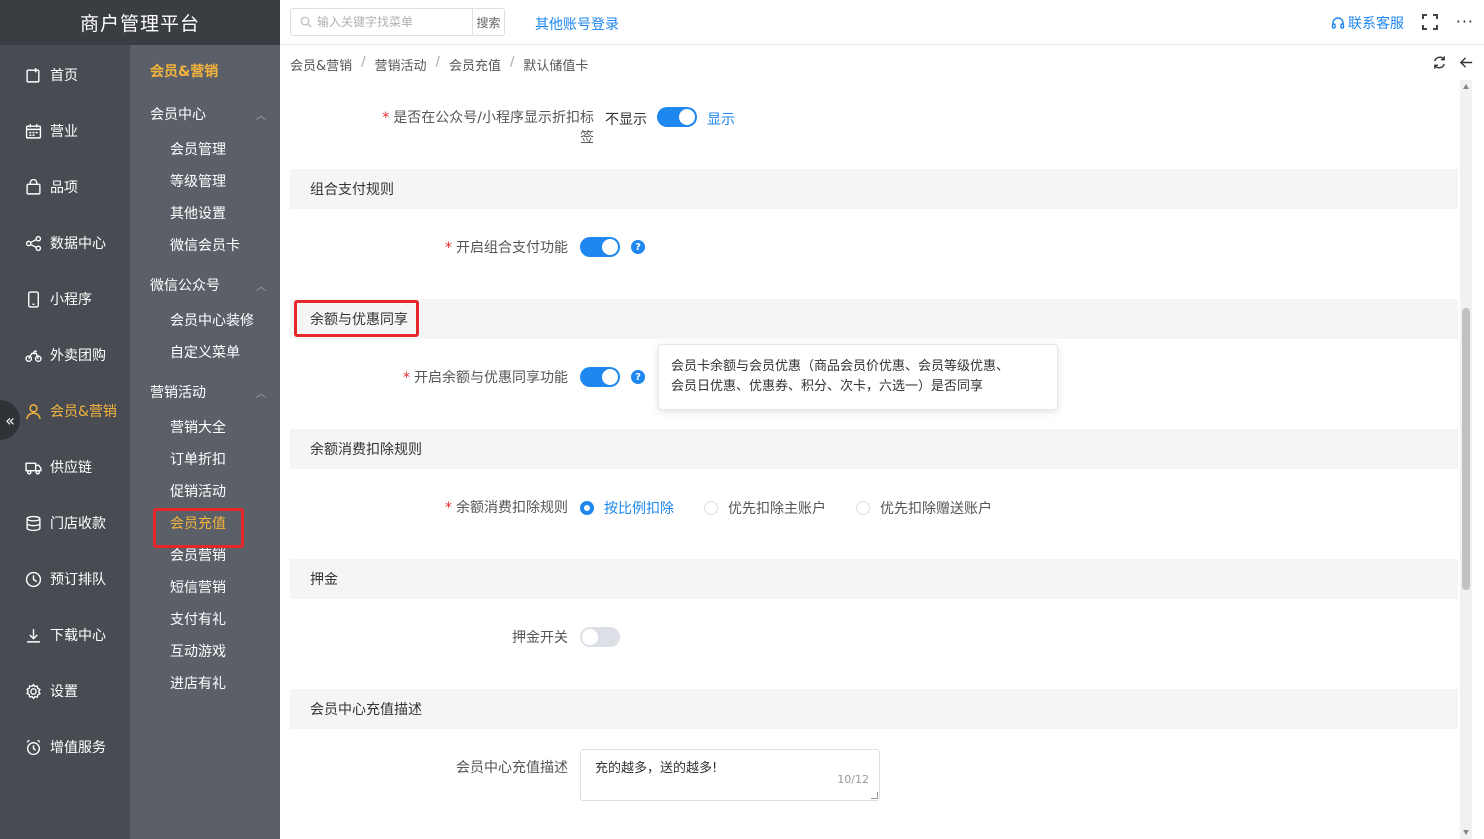 The height and width of the screenshot is (839, 1484). What do you see at coordinates (485, 378) in the screenshot?
I see `balance-share-label: * 开启余额与优惠同享功能` at bounding box center [485, 378].